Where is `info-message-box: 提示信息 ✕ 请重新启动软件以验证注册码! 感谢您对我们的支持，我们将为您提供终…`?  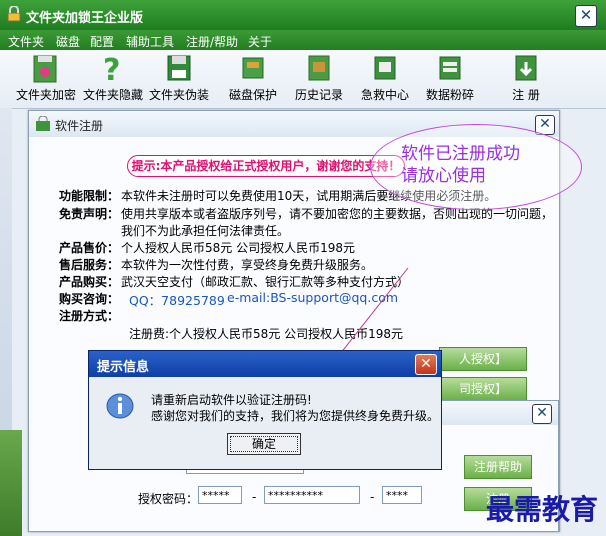 info-message-box: 提示信息 ✕ 请重新启动软件以验证注册码! 感谢您对我们的支持，我们将为您提供终… is located at coordinates (265, 410).